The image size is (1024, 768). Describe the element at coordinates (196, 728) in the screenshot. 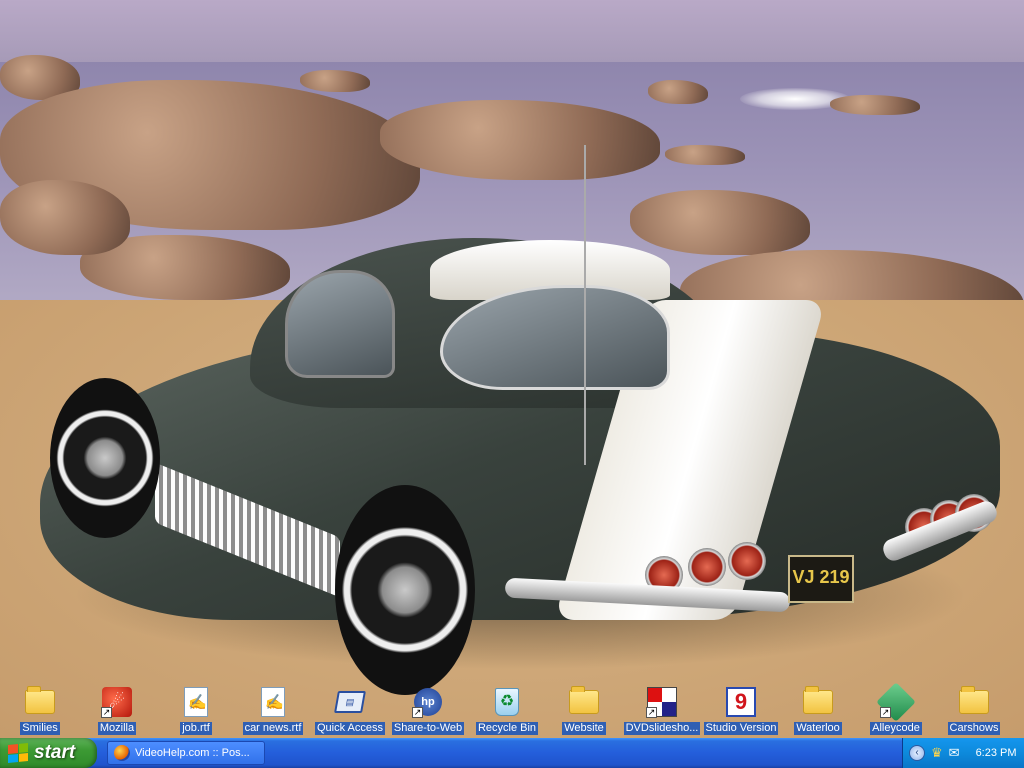

I see `desktop-icon-label: job.rtf` at that location.